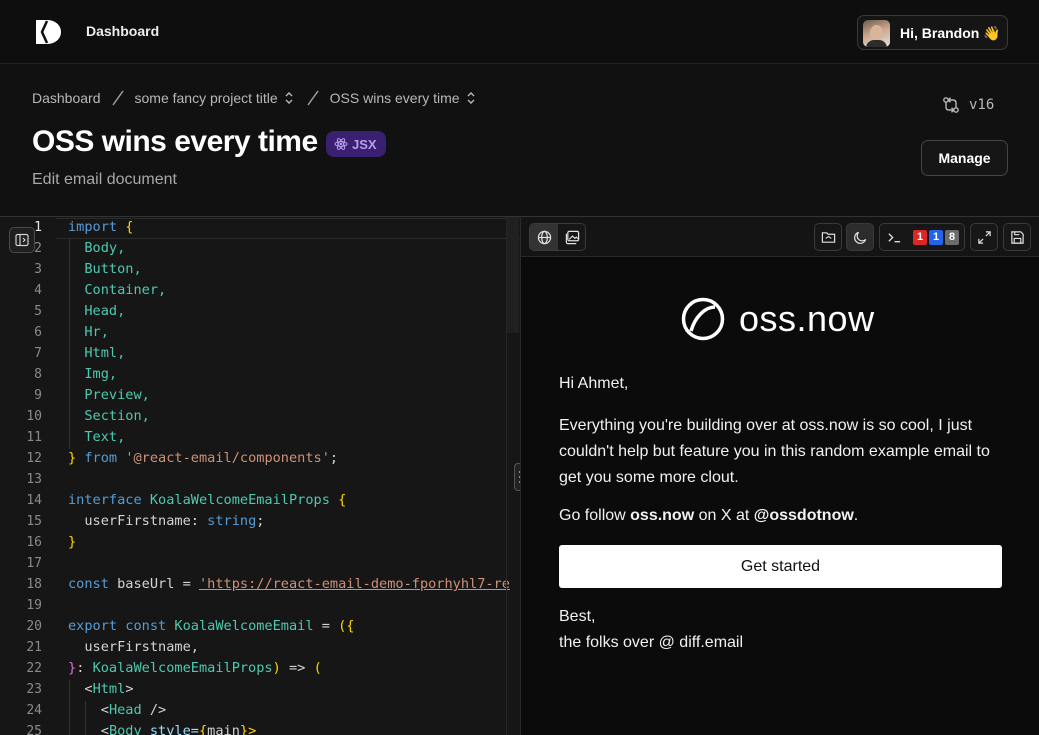  I want to click on breadcrumb-template: OSS wins every time, so click(404, 98).